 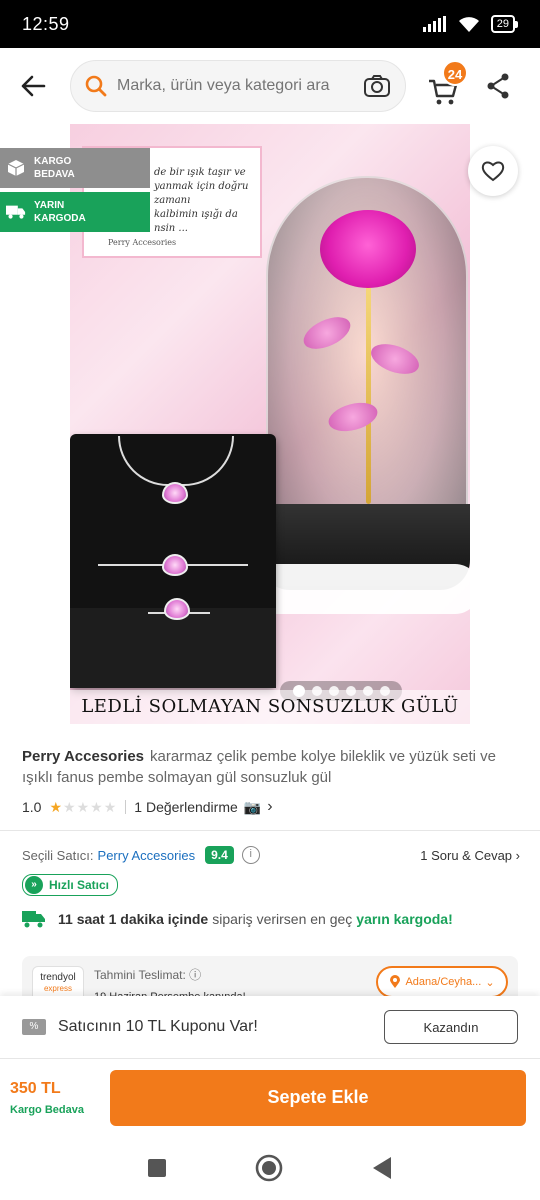 I want to click on countdown-middle: sipariş verirsen en geç, so click(x=282, y=919).